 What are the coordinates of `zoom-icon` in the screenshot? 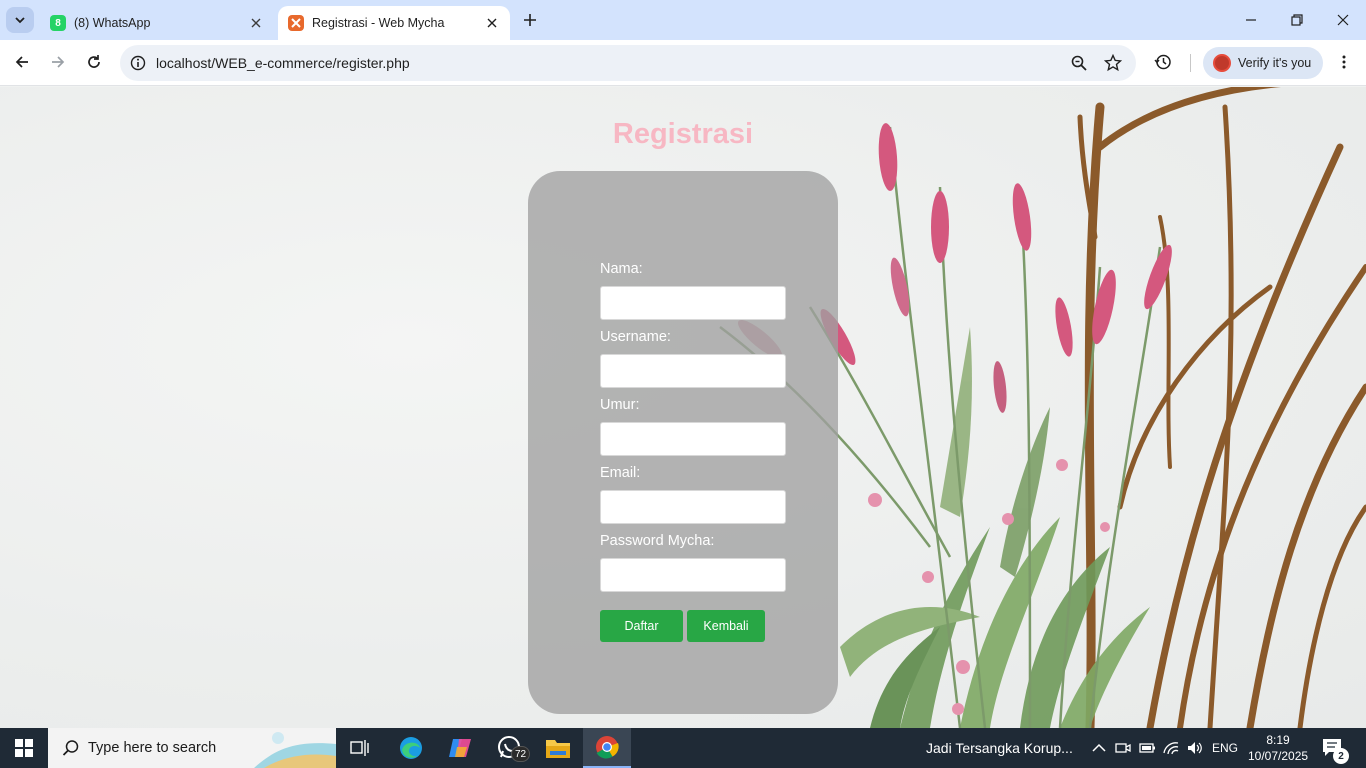 It's located at (1079, 63).